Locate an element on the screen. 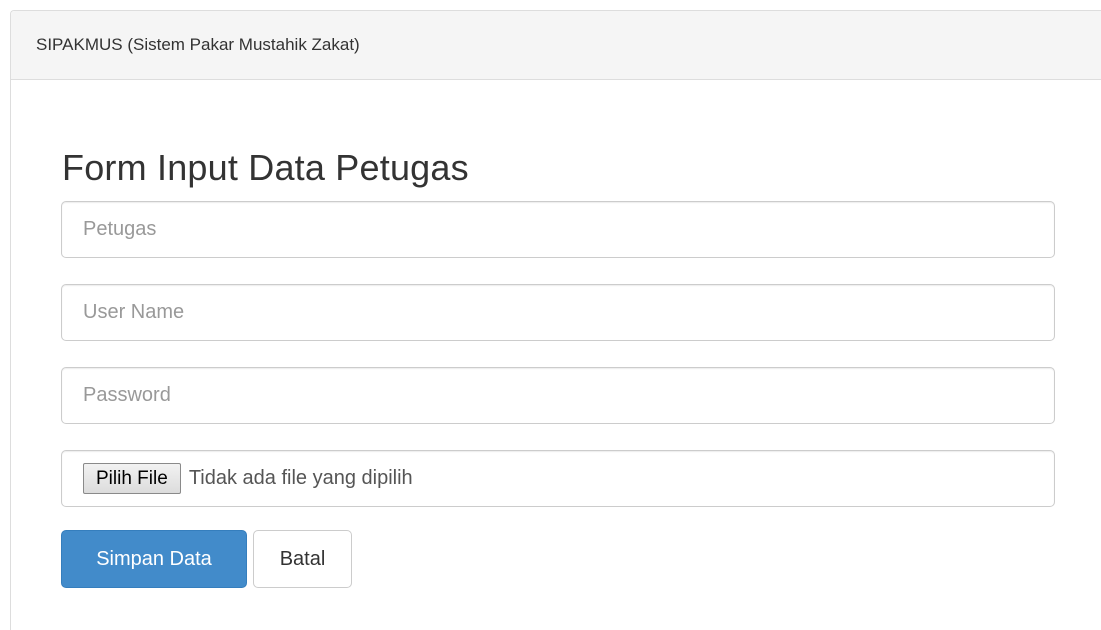 Image resolution: width=1101 pixels, height=630 pixels. petugas-input is located at coordinates (558, 229).